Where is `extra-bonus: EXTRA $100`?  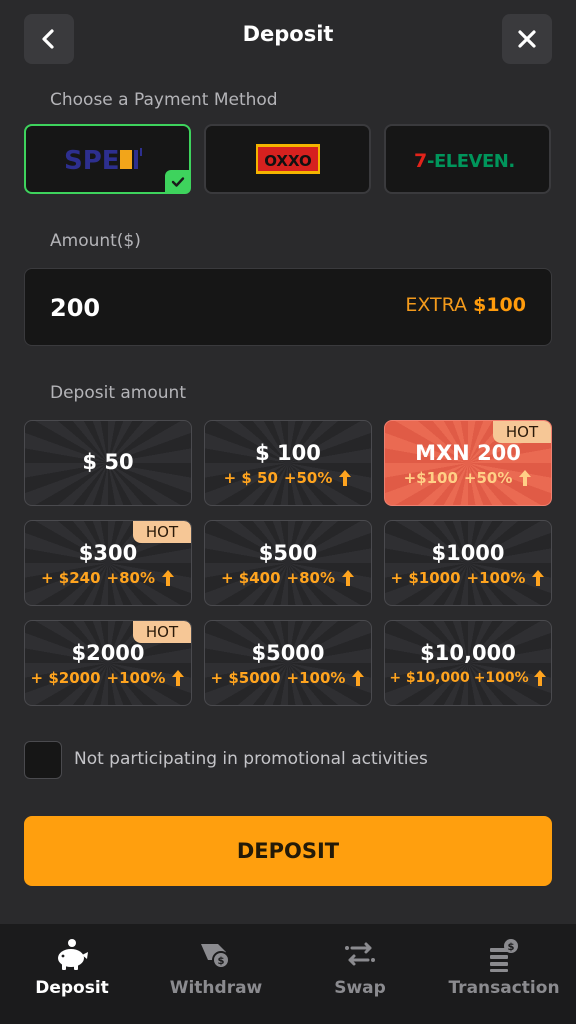
extra-bonus: EXTRA $100 is located at coordinates (465, 305).